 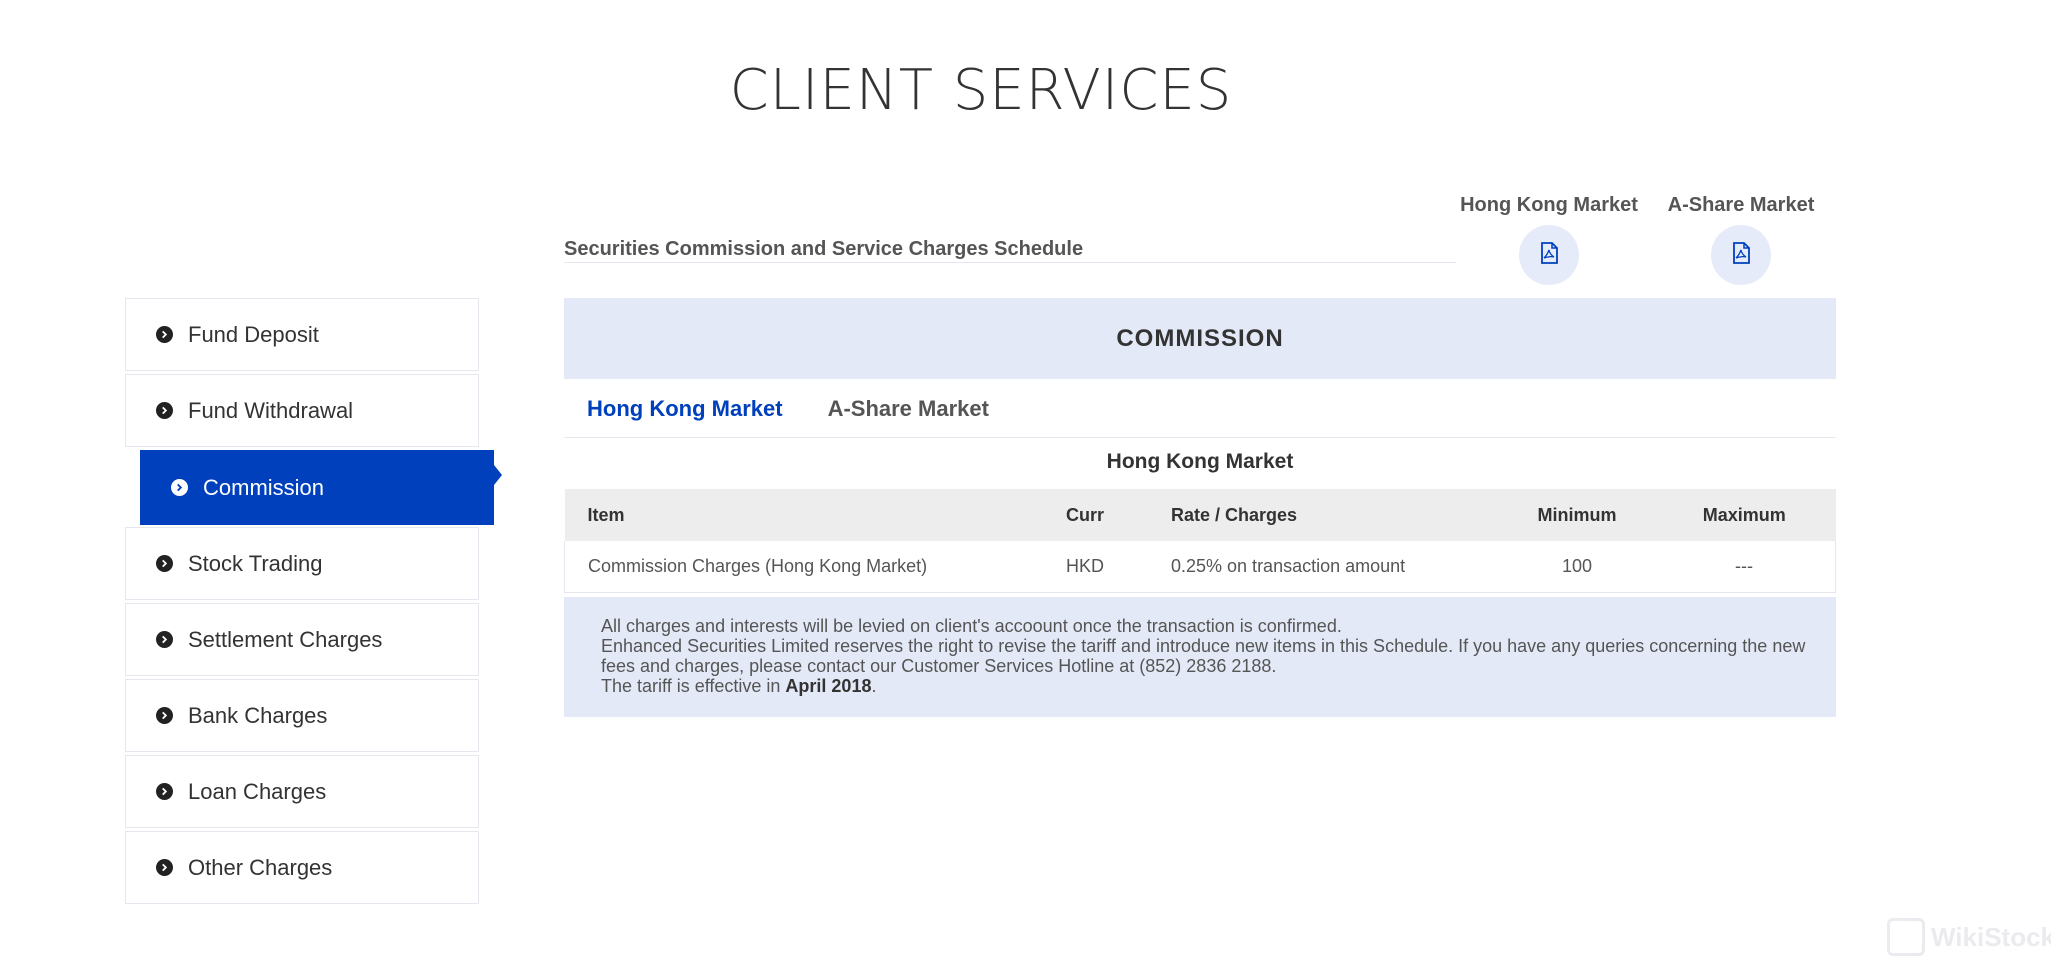 I want to click on sidebar-item-stock-trading: Stock Trading, so click(x=302, y=563).